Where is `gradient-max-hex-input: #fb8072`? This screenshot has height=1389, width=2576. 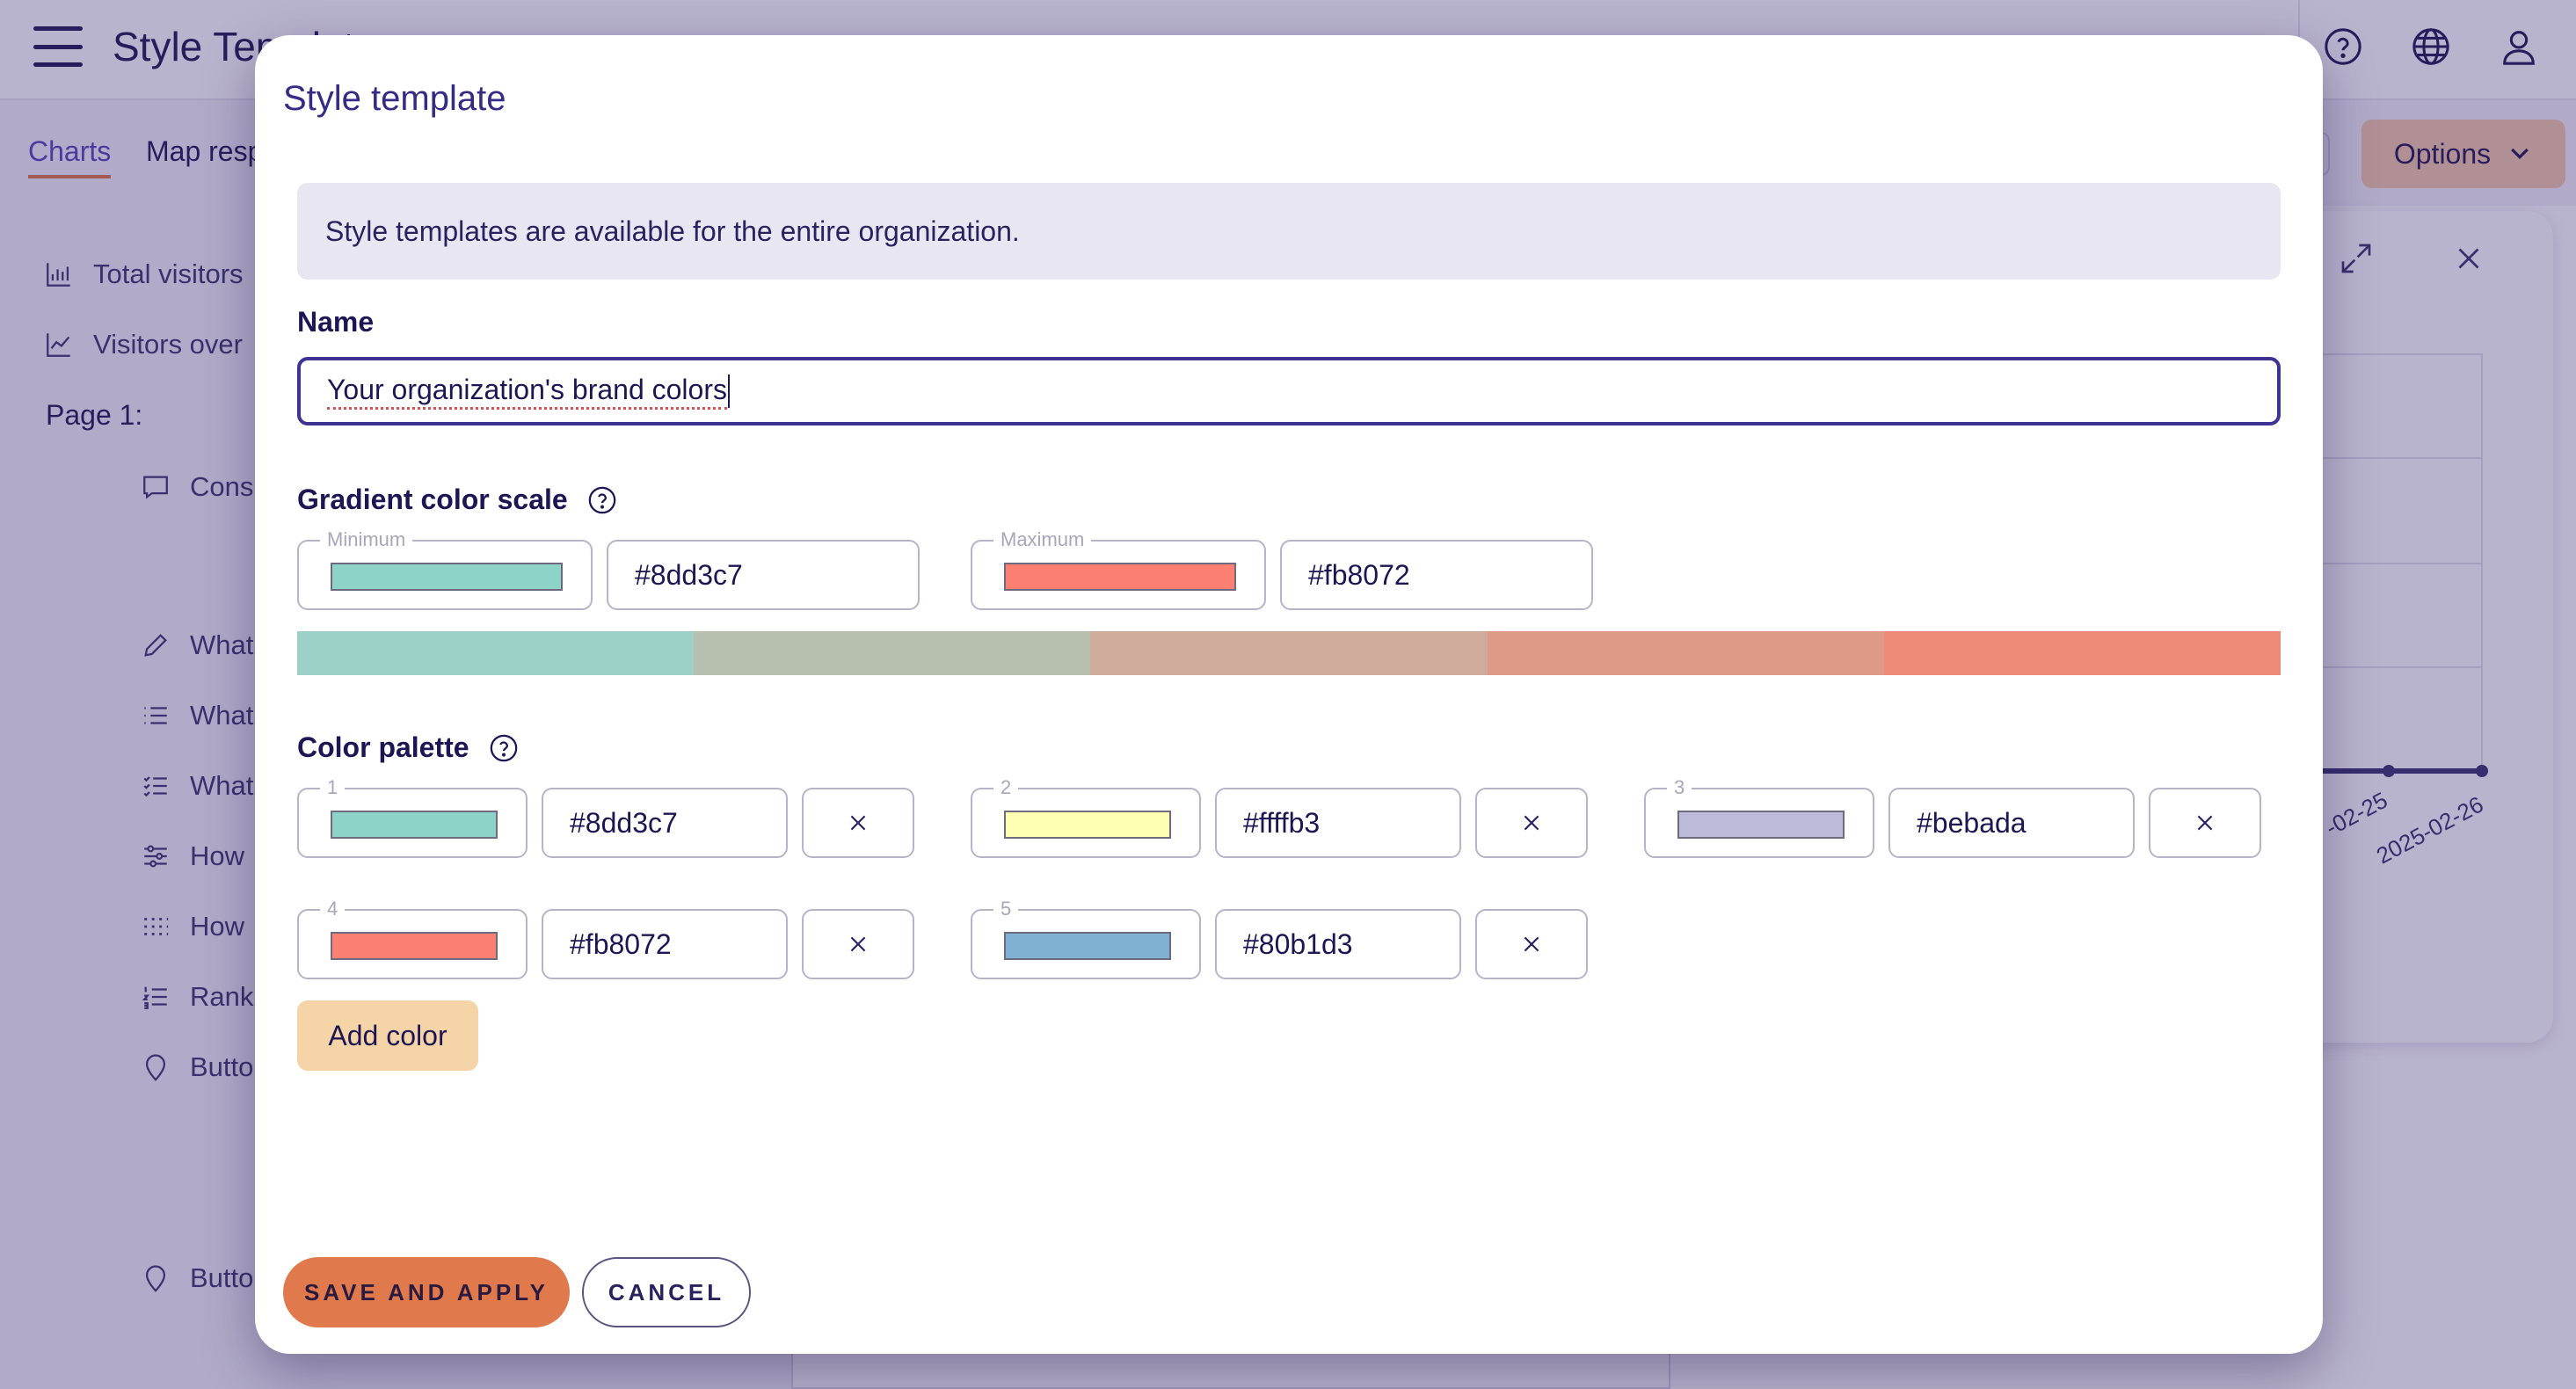
gradient-max-hex-input: #fb8072 is located at coordinates (1436, 575).